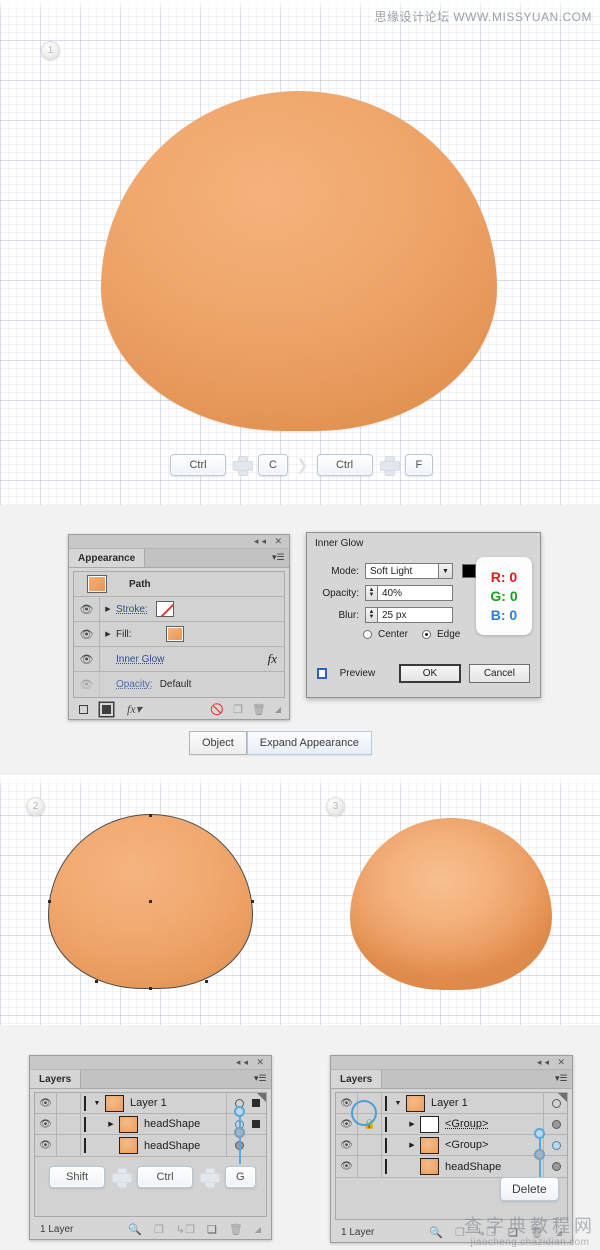  I want to click on layer-row-group-2: 👁 ▶ <Group>, so click(451, 1145).